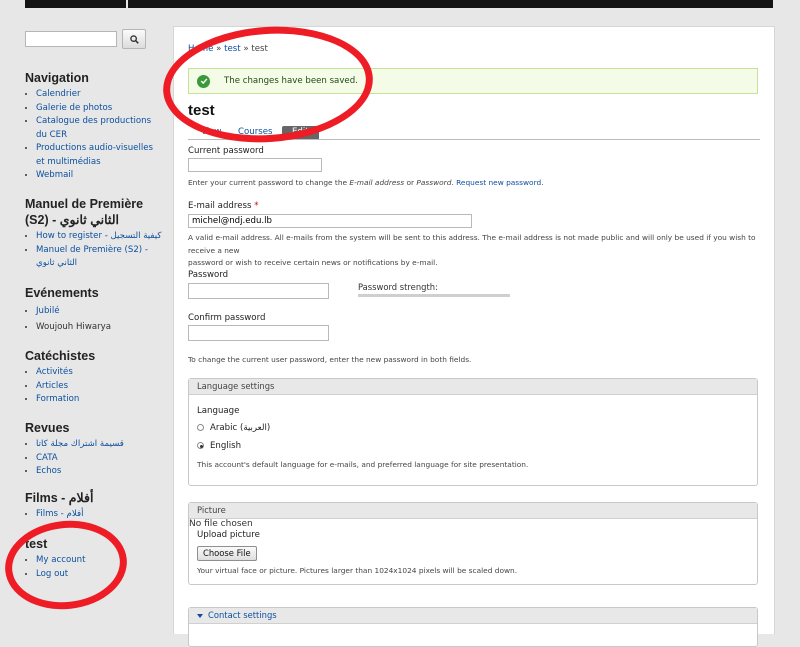 Image resolution: width=800 pixels, height=647 pixels. I want to click on password-label: Password, so click(208, 275).